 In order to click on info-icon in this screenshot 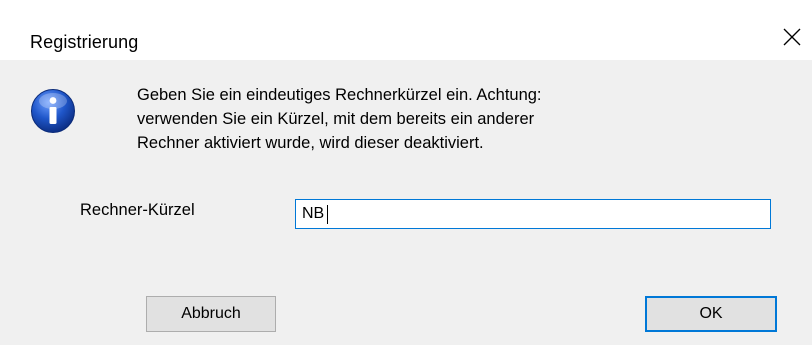, I will do `click(53, 111)`.